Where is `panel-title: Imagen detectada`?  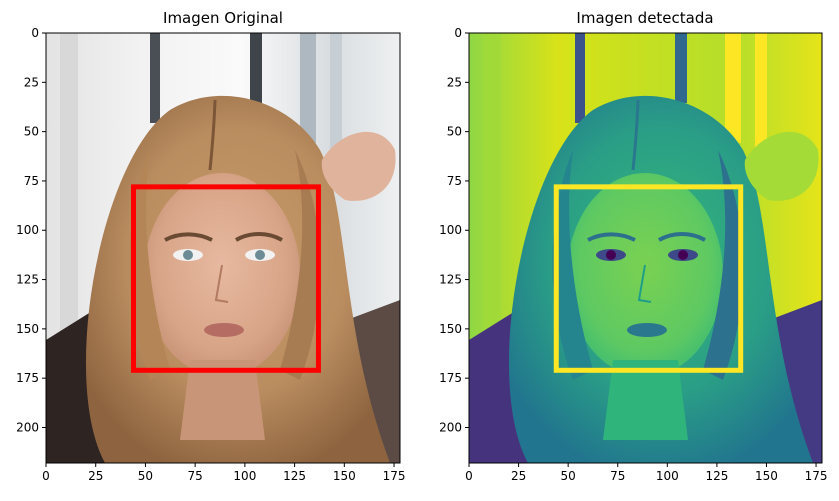 panel-title: Imagen detectada is located at coordinates (644, 18).